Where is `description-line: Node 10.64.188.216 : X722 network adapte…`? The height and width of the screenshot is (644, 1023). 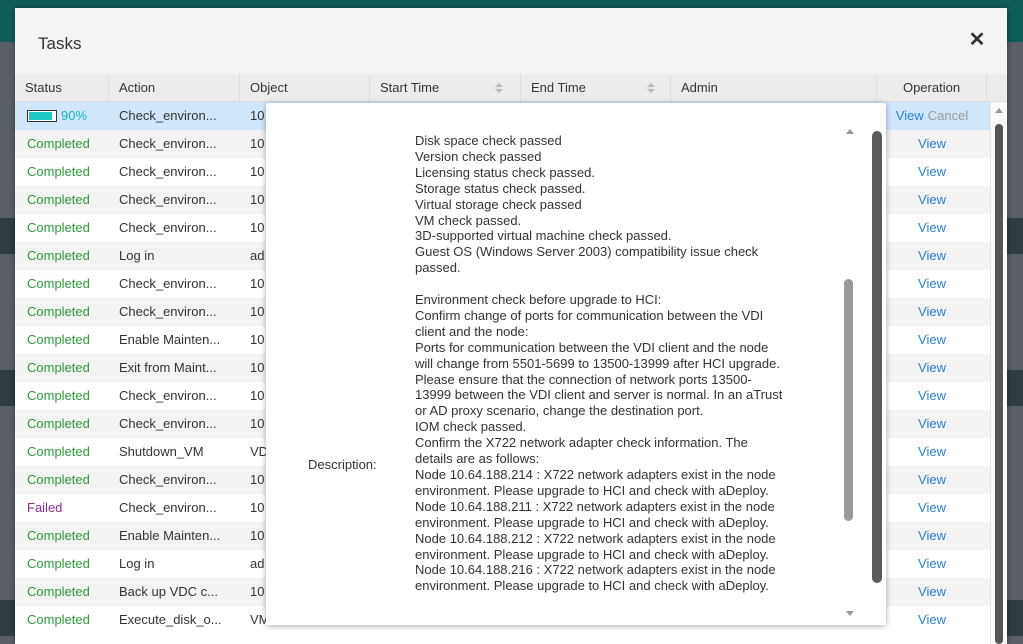 description-line: Node 10.64.188.216 : X722 network adapte… is located at coordinates (595, 570).